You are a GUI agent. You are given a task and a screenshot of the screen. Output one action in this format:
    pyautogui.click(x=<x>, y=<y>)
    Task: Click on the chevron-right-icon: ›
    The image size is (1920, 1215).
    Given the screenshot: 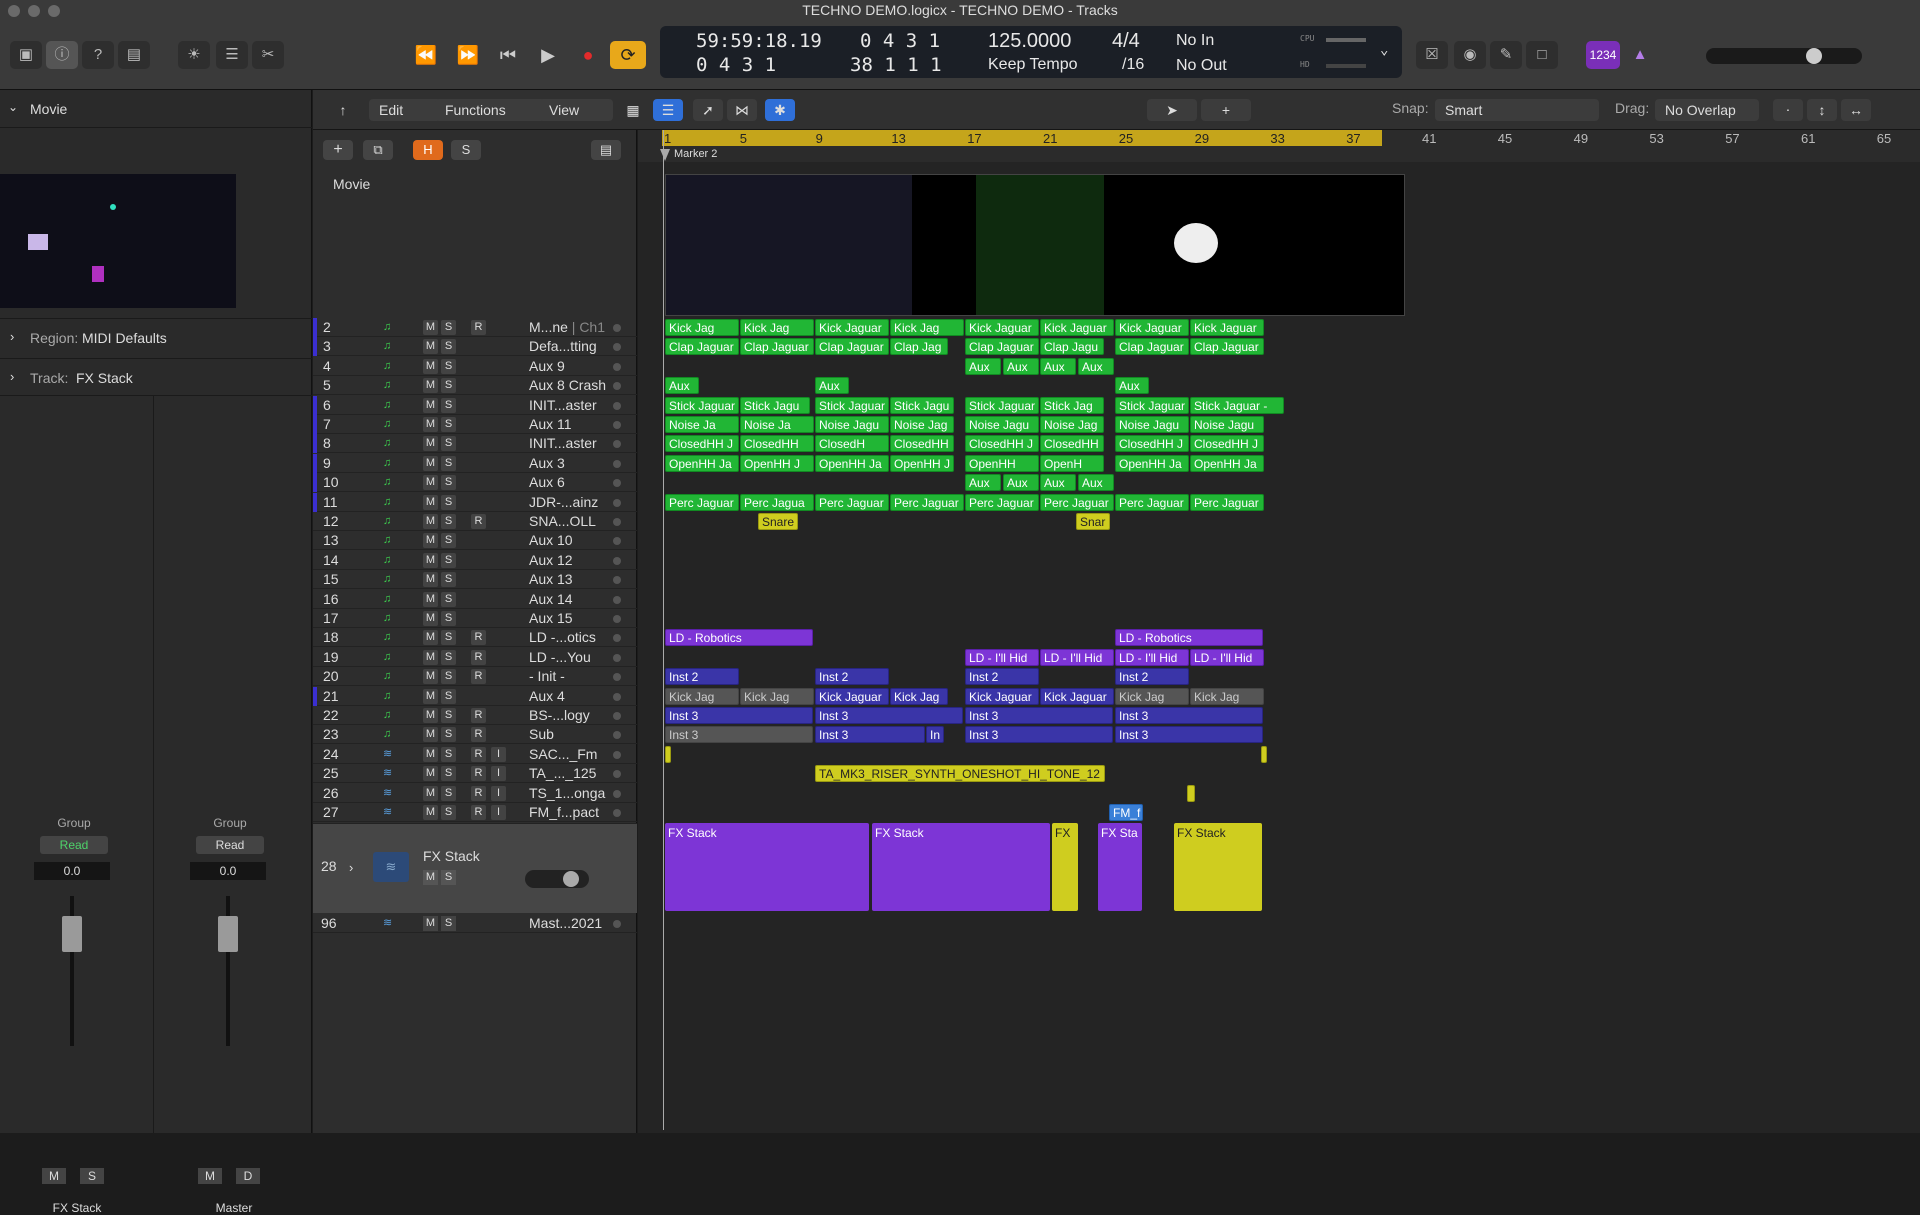 What is the action you would take?
    pyautogui.click(x=351, y=867)
    